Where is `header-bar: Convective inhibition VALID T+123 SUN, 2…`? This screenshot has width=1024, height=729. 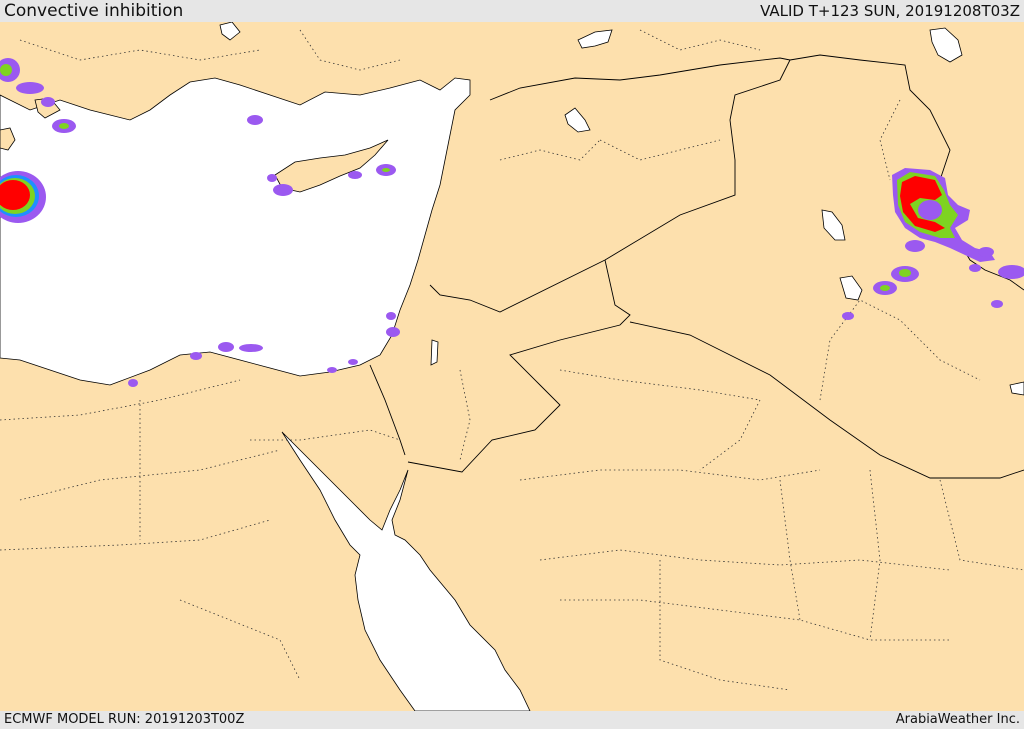
header-bar: Convective inhibition VALID T+123 SUN, 2… is located at coordinates (512, 11).